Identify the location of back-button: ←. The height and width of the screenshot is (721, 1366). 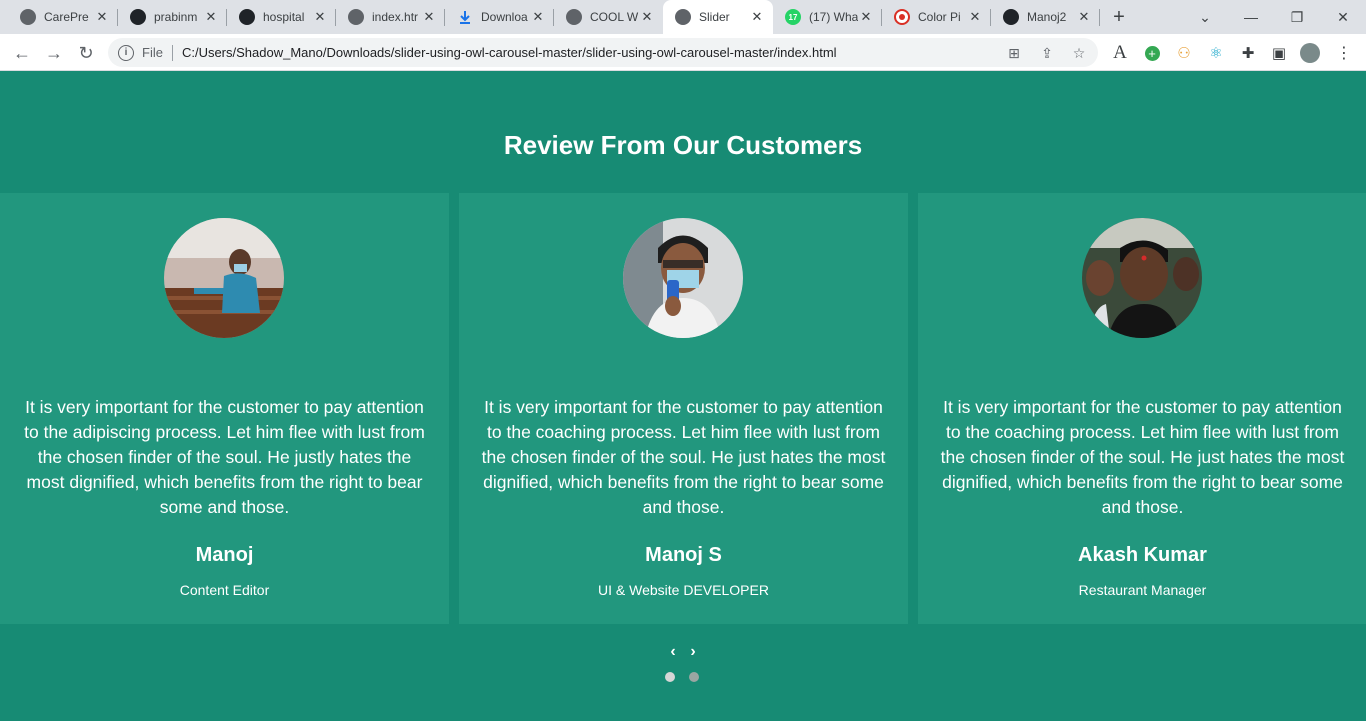
(22, 53).